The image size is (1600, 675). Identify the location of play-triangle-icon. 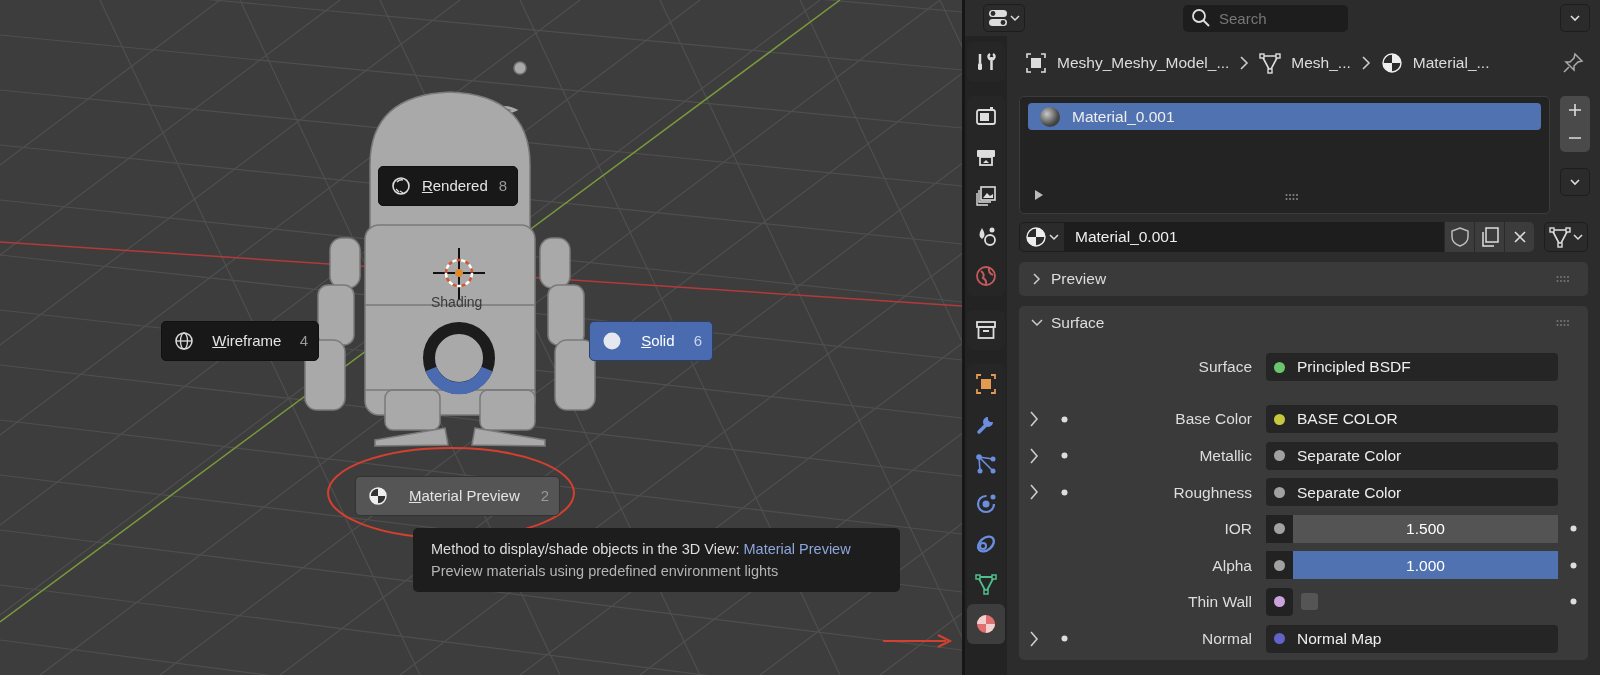
(1039, 195).